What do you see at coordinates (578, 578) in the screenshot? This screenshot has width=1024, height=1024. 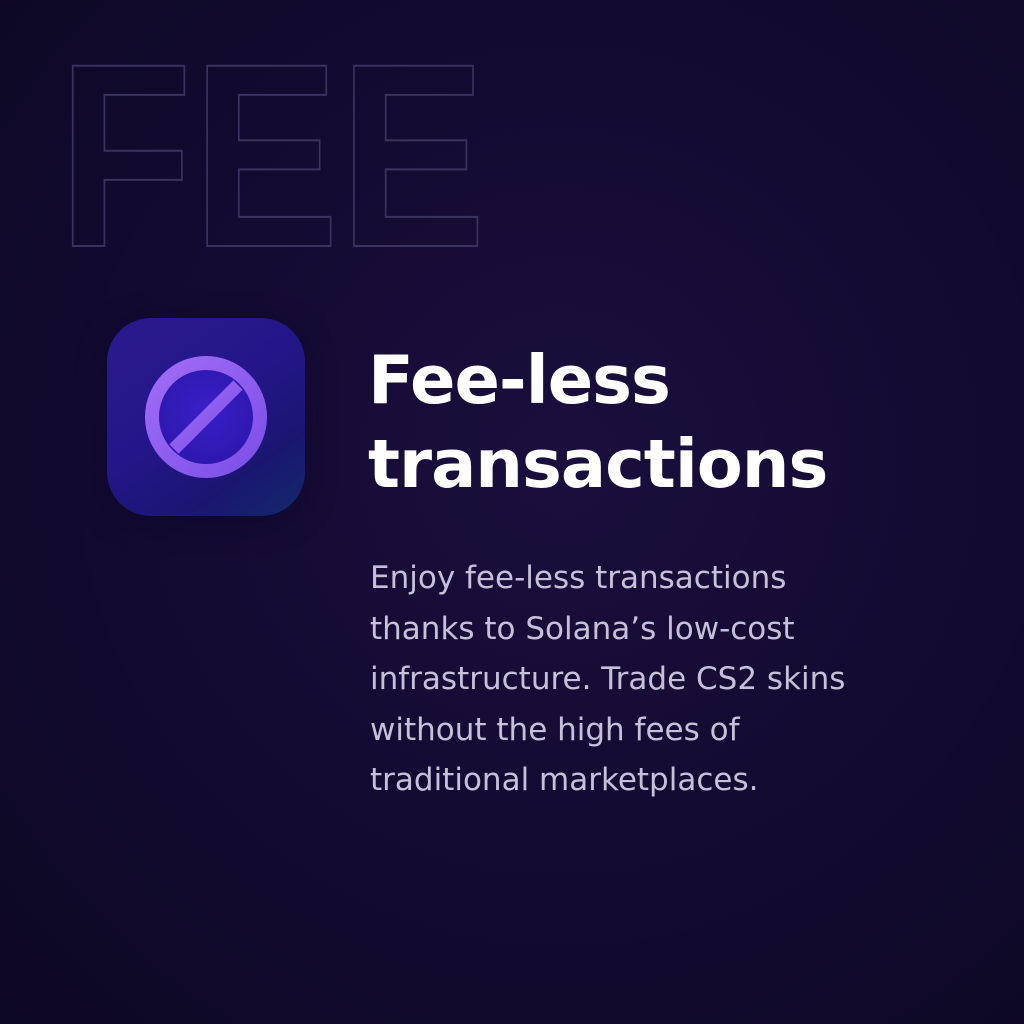 I see `description-line: Enjoy fee-less transactions` at bounding box center [578, 578].